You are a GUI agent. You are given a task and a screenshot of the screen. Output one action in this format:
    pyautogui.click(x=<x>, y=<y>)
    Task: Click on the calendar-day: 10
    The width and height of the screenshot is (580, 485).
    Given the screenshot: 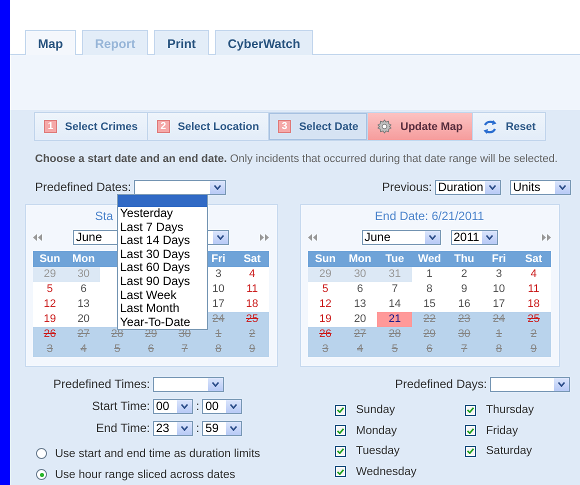 What is the action you would take?
    pyautogui.click(x=499, y=289)
    